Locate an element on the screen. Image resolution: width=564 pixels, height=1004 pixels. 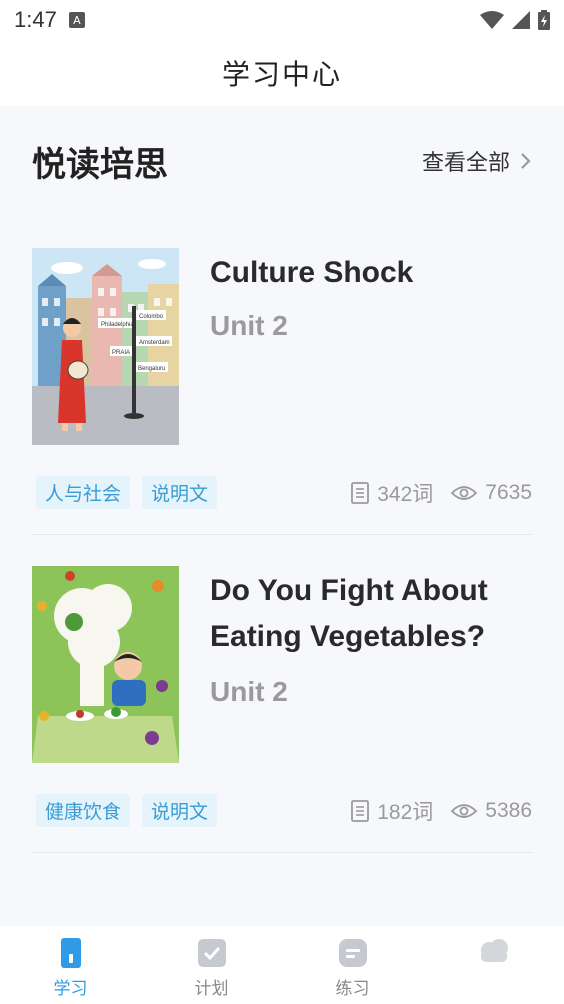
practice-icon is located at coordinates (352, 953).